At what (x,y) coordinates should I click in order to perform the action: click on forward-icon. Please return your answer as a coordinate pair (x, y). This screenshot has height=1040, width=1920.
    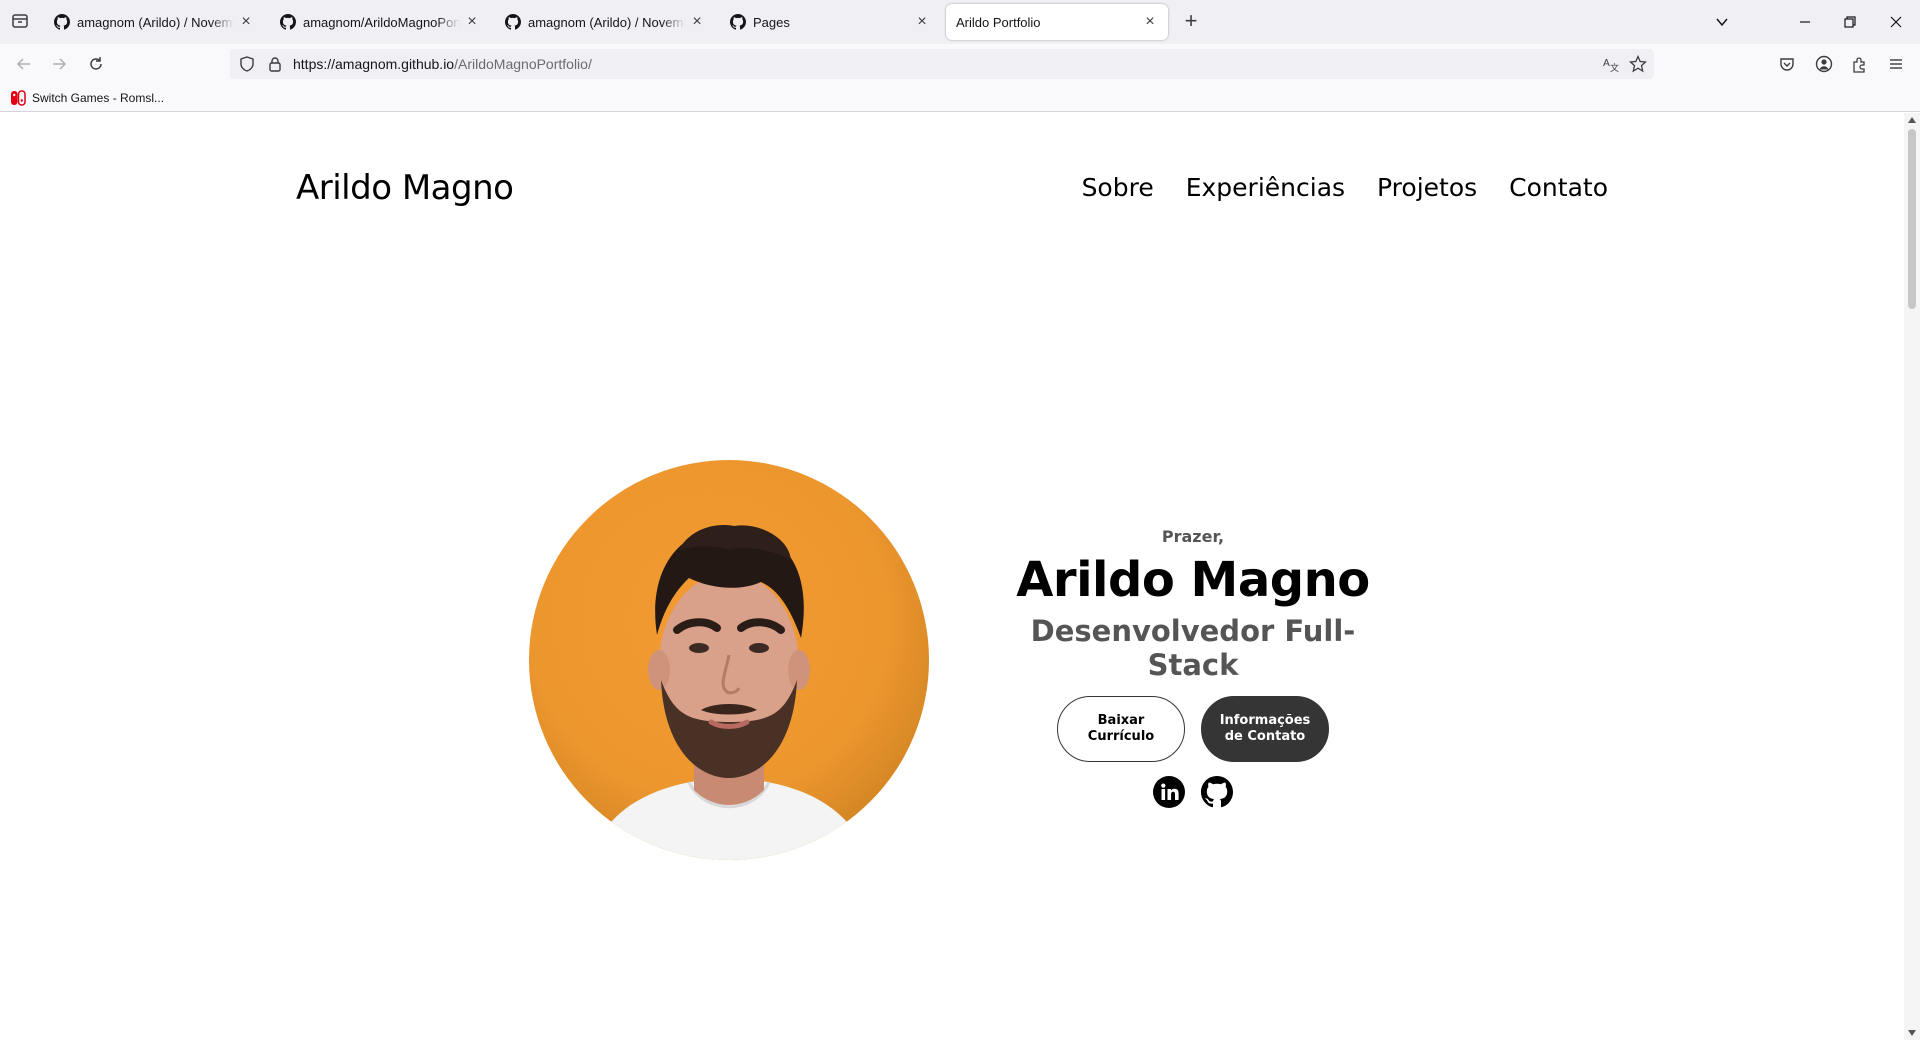
    Looking at the image, I should click on (59, 64).